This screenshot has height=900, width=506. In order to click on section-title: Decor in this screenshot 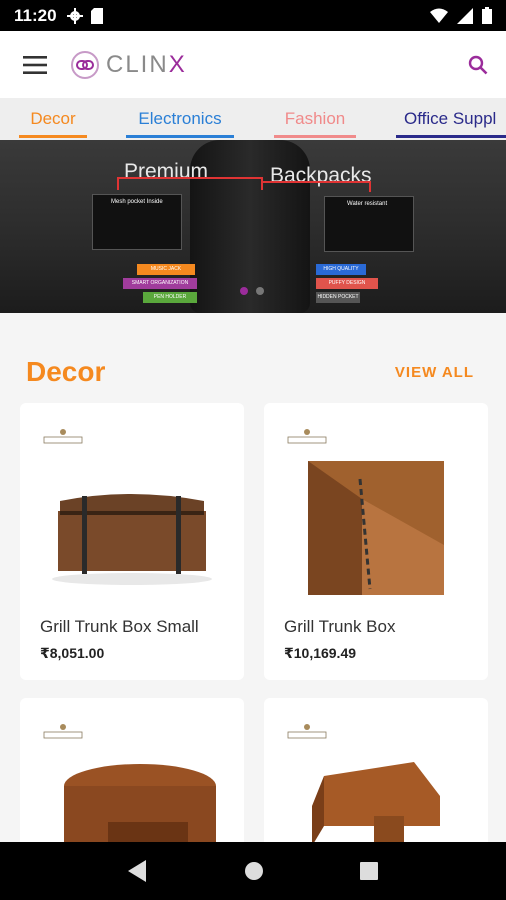, I will do `click(66, 371)`.